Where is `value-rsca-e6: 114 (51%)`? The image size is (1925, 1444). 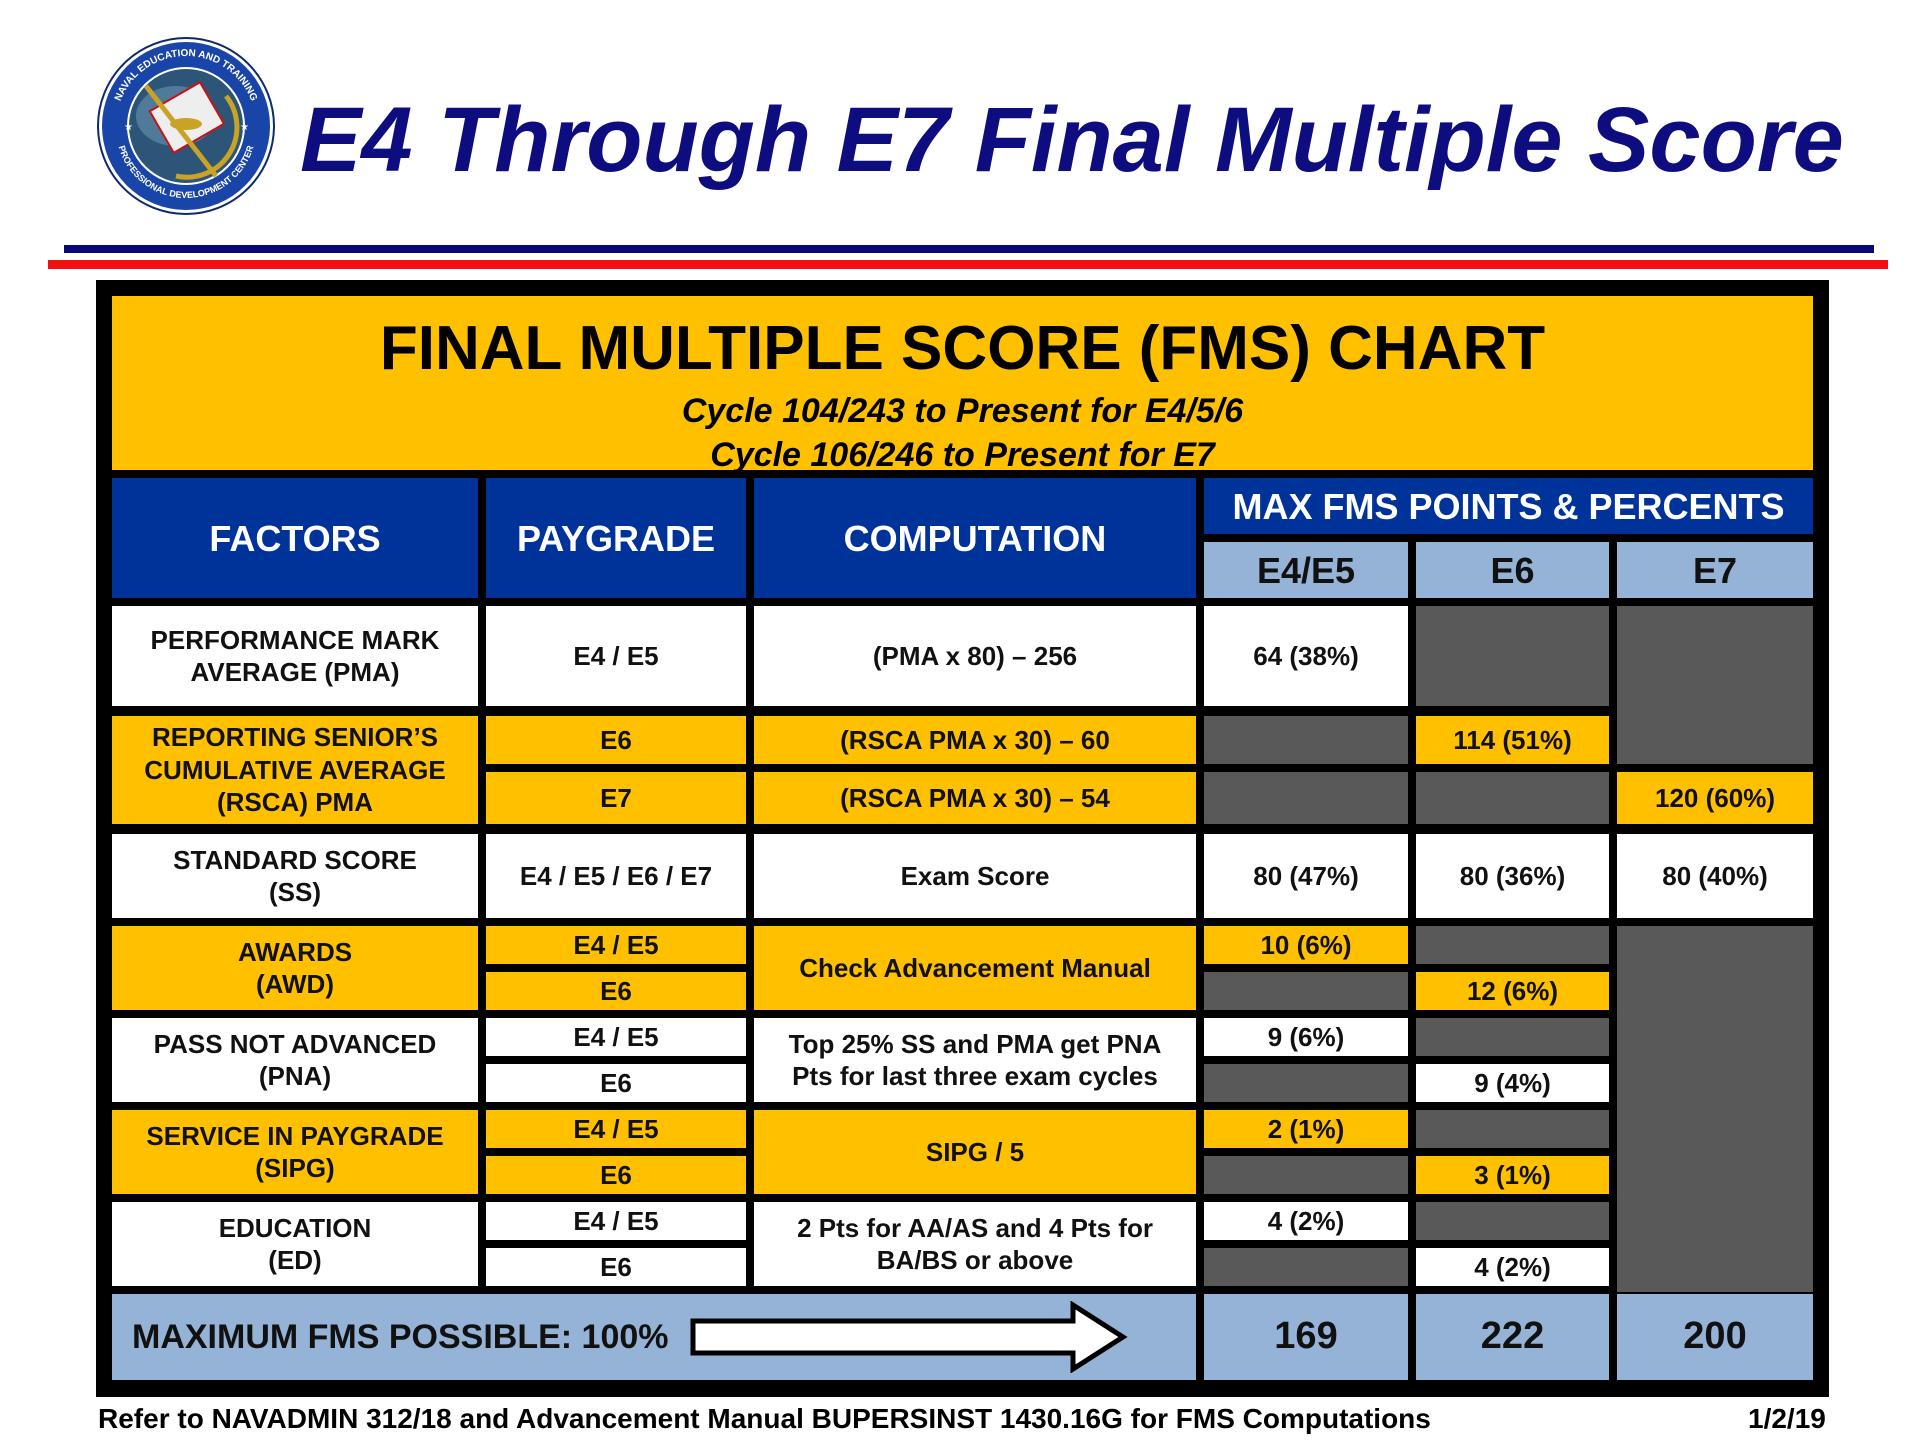
value-rsca-e6: 114 (51%) is located at coordinates (1512, 740).